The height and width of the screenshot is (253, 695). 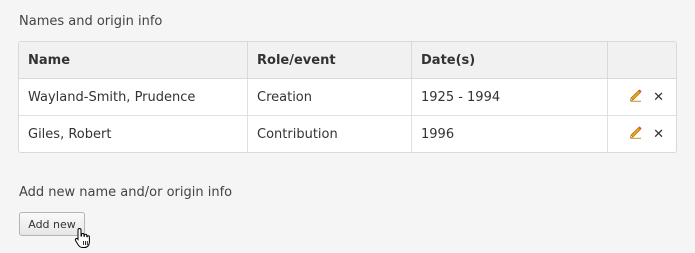 What do you see at coordinates (510, 134) in the screenshot?
I see `cell-dates: 1996` at bounding box center [510, 134].